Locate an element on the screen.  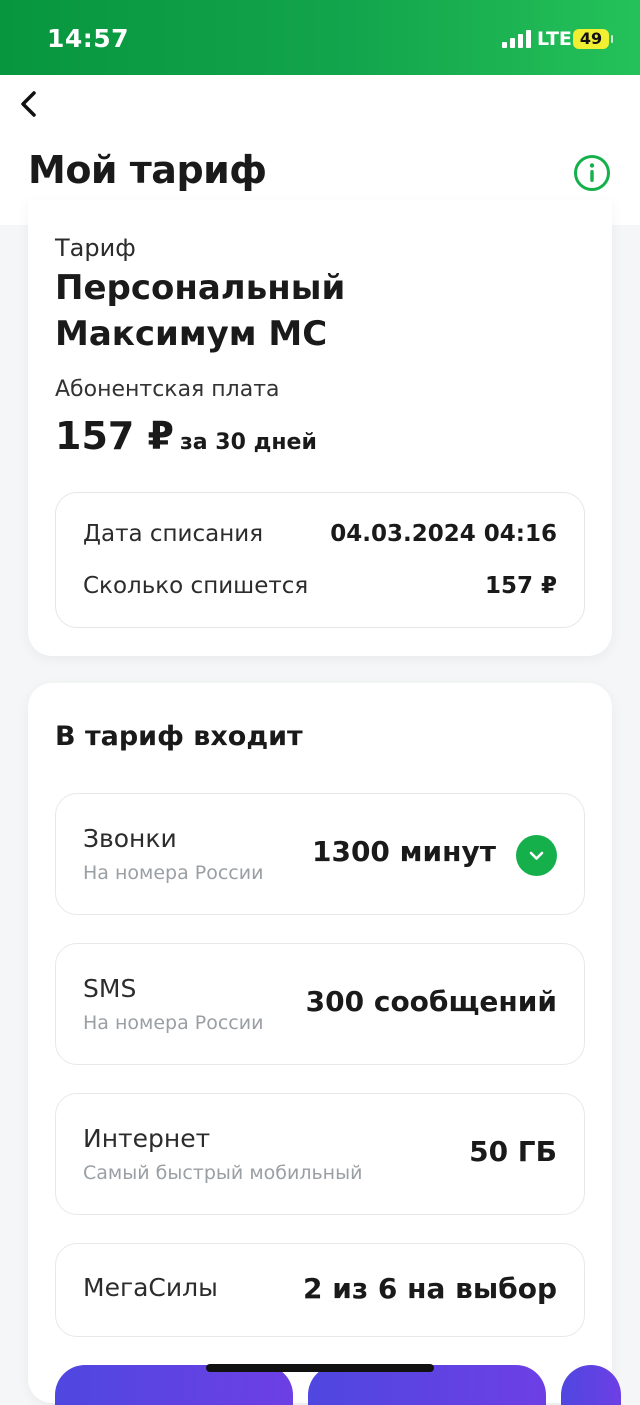
price-value: 157 ₽ is located at coordinates (114, 436).